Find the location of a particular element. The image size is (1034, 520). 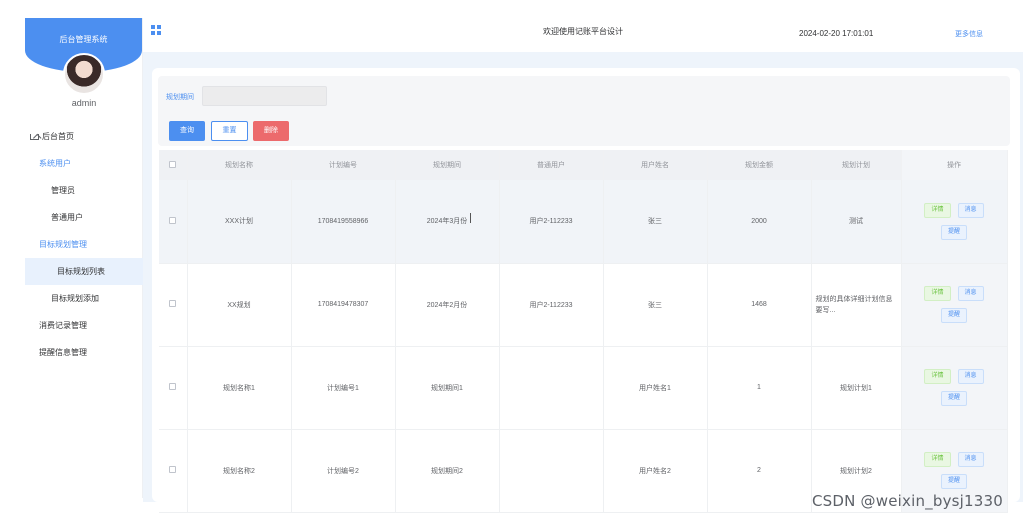

more-info-link: 更多信息 is located at coordinates (969, 34).